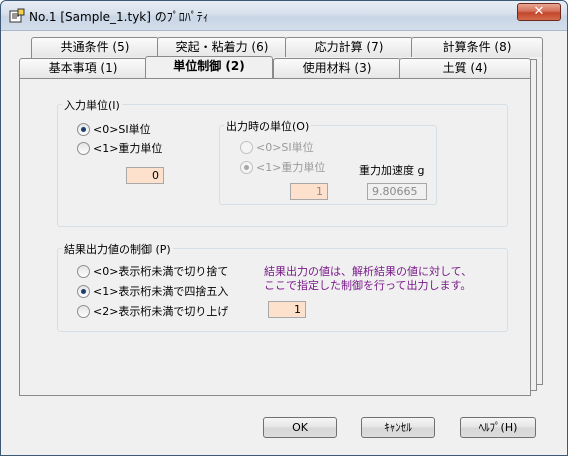 The image size is (568, 456). Describe the element at coordinates (337, 68) in the screenshot. I see `tab-materials: 使用材料 (3)` at that location.